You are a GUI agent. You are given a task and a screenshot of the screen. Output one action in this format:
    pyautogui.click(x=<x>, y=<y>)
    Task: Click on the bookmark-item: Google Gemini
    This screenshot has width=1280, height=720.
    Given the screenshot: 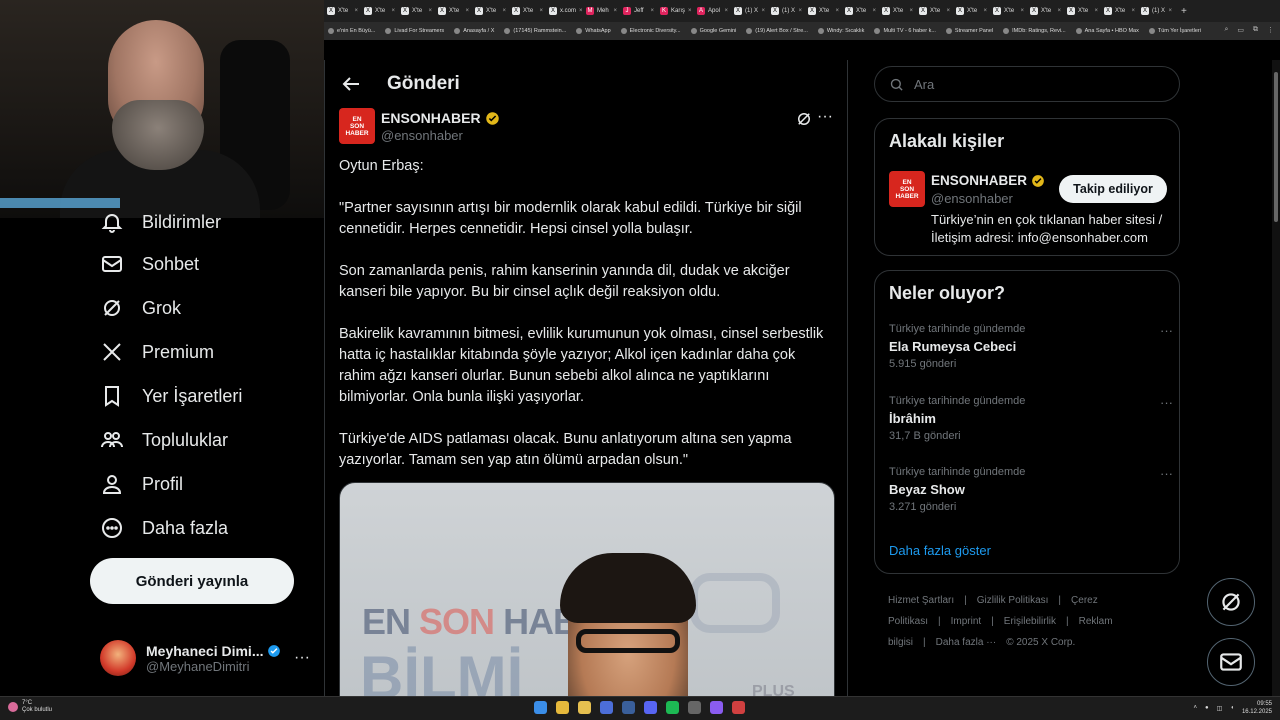 What is the action you would take?
    pyautogui.click(x=713, y=31)
    